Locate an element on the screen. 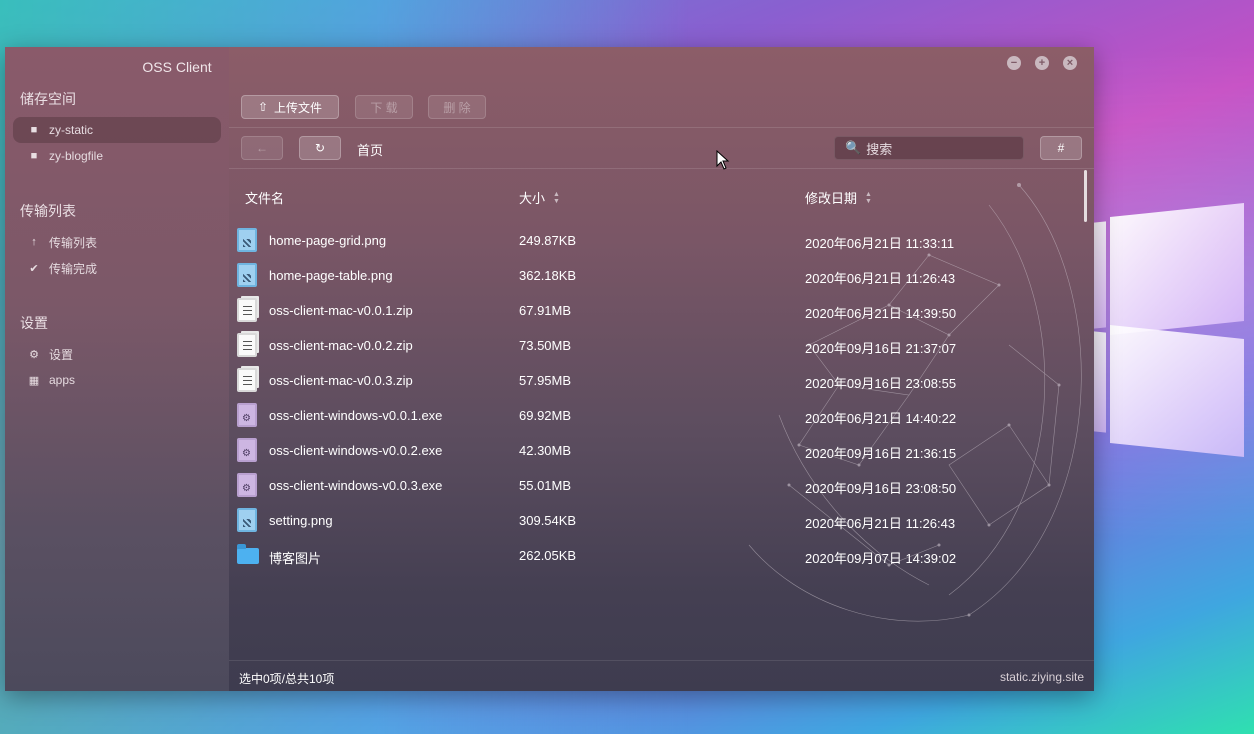  download-button: 下 载 is located at coordinates (384, 107).